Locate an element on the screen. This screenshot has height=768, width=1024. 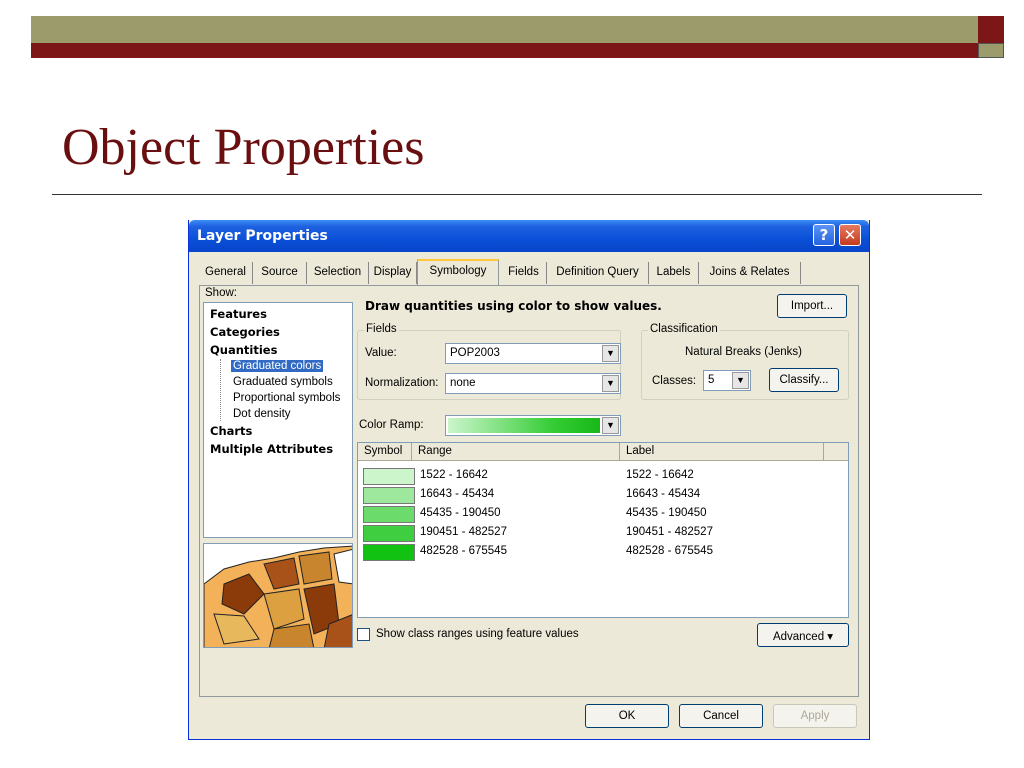
class-label: 190451 - 482527 is located at coordinates (669, 532).